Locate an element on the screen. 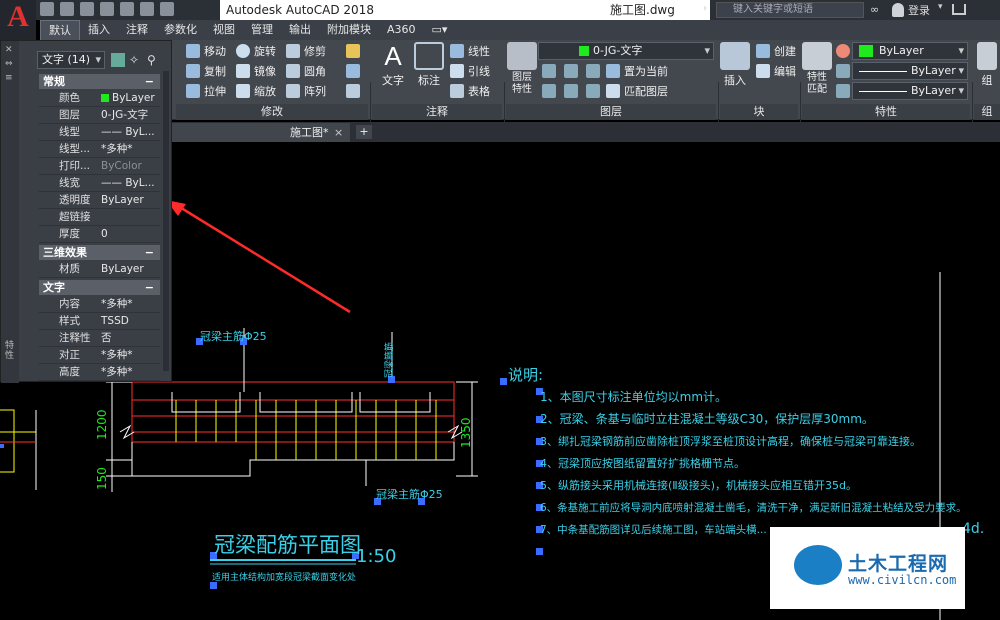 The image size is (1000, 620). chevron-down-icon: ▾ is located at coordinates (940, 7).